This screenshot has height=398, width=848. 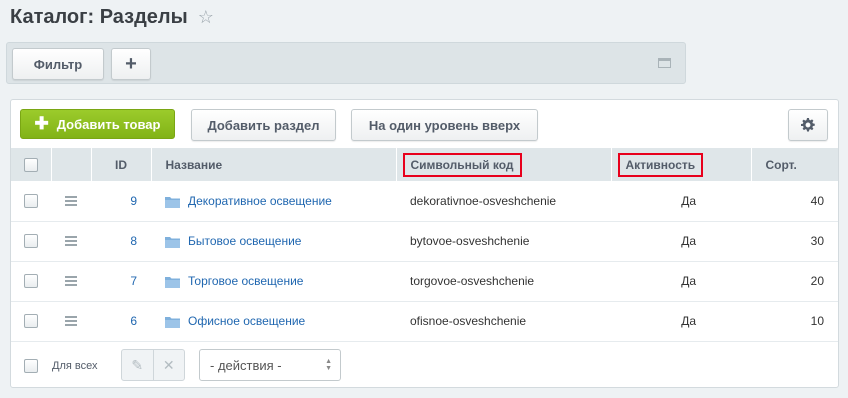 I want to click on page-title: Каталог: Разделы ☆, so click(x=112, y=17).